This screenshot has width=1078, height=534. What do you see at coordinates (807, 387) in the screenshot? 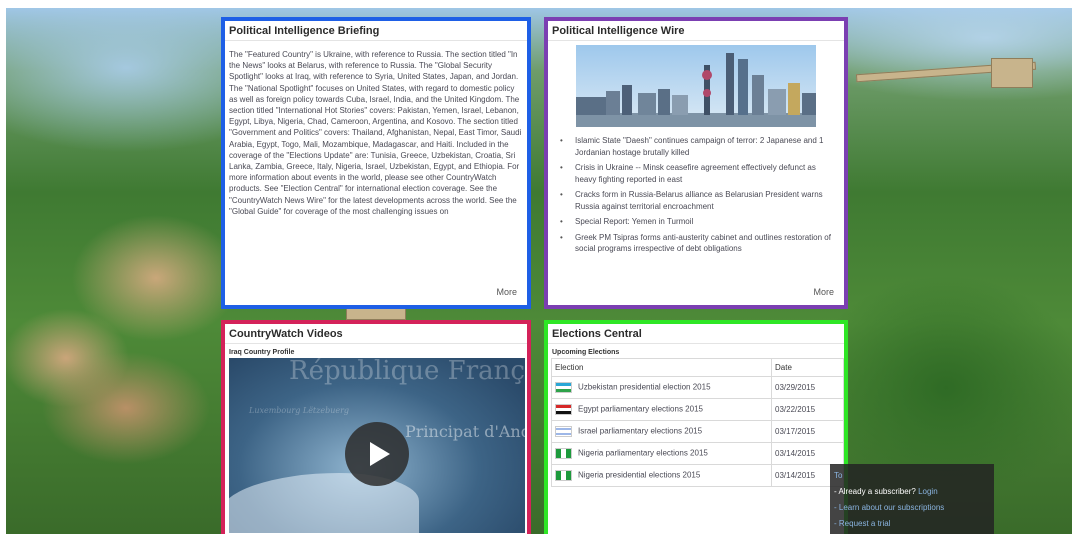
I see `election-date: 03/29/2015` at bounding box center [807, 387].